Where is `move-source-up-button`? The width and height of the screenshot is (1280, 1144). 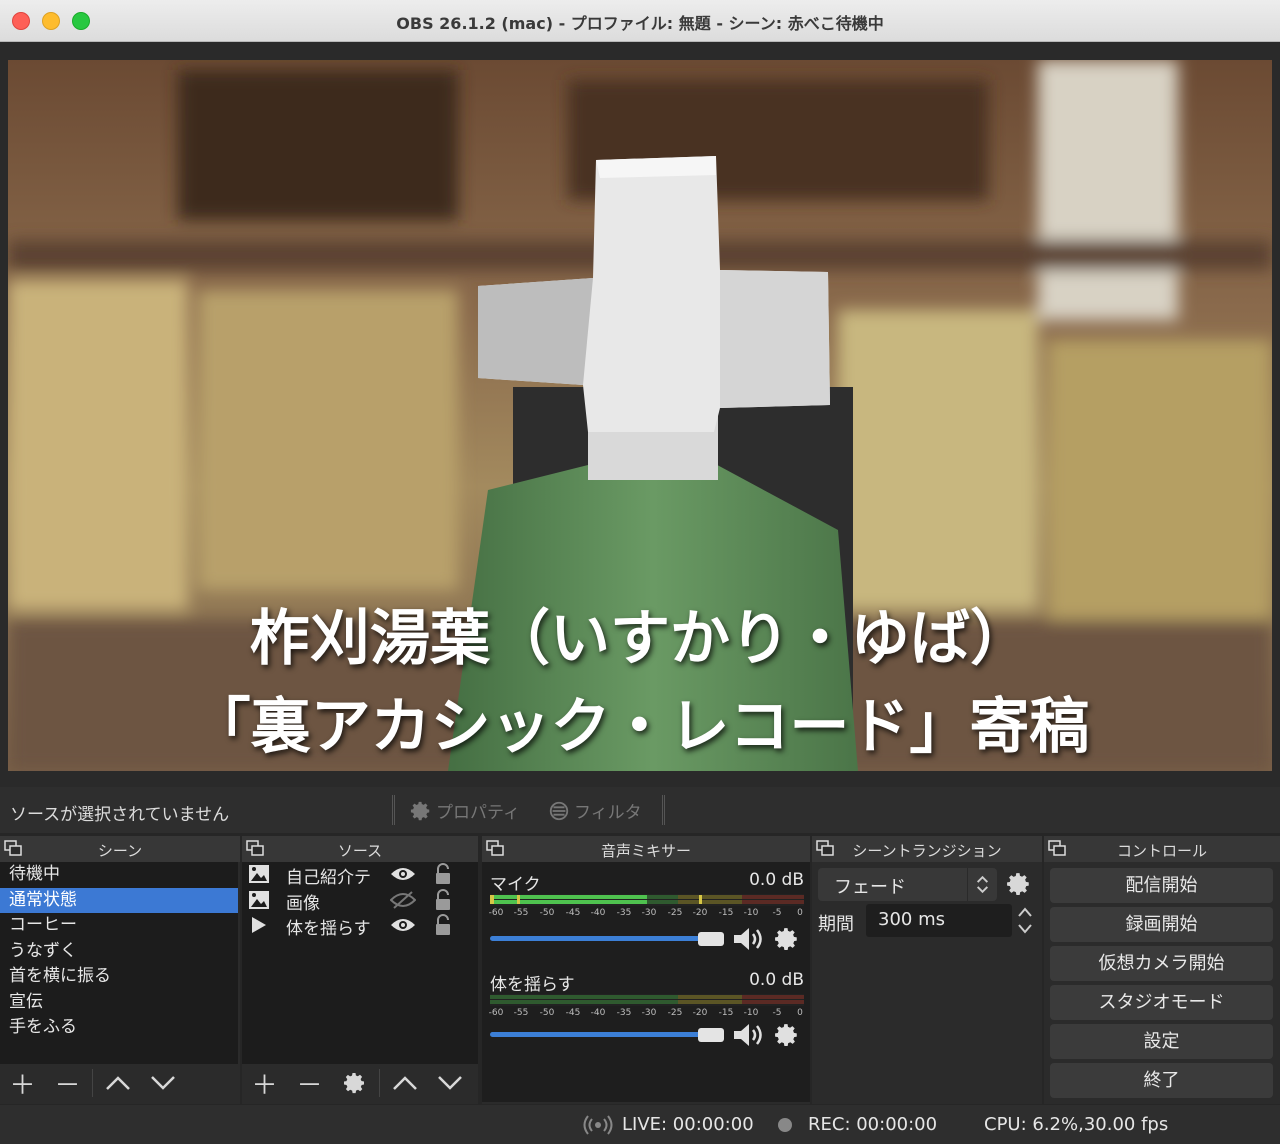
move-source-up-button is located at coordinates (404, 1083).